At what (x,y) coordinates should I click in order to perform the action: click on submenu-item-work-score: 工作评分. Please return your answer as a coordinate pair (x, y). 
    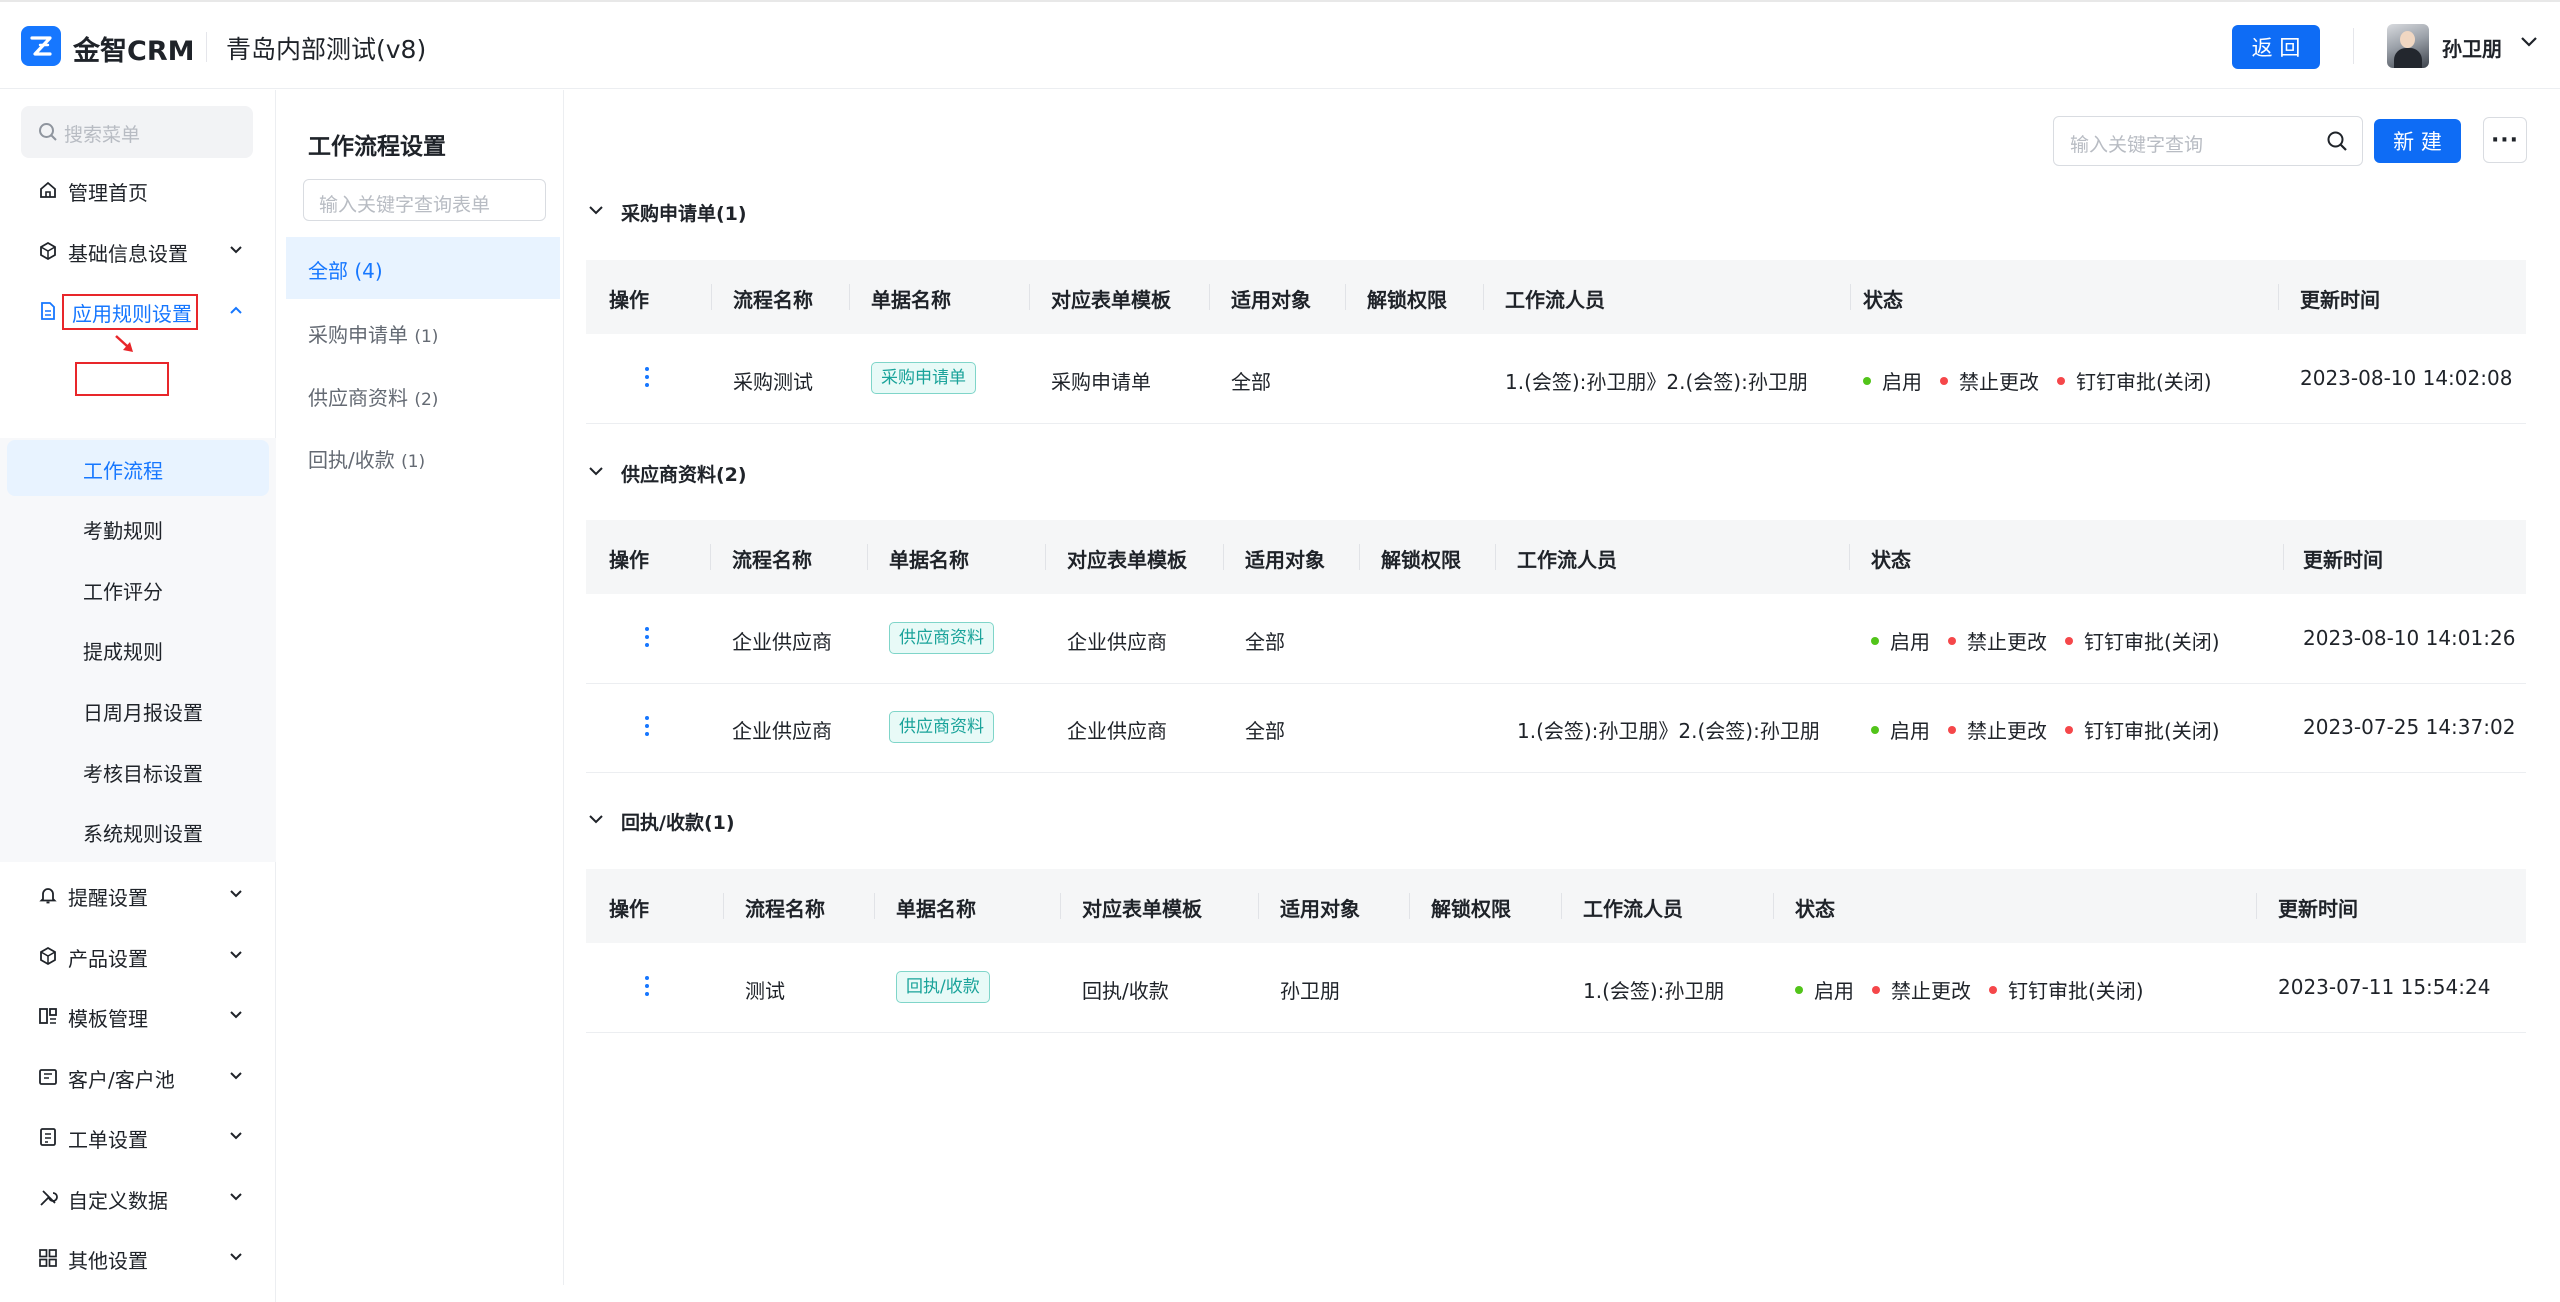
    Looking at the image, I should click on (138, 589).